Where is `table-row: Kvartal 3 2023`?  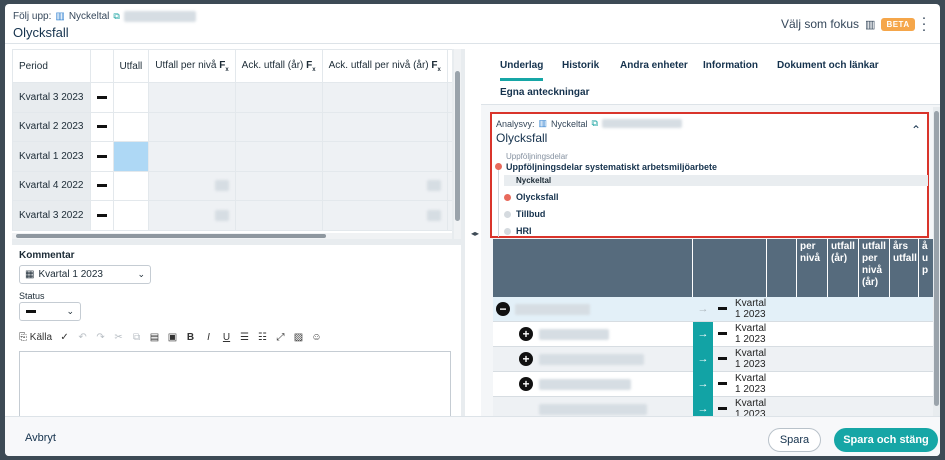
table-row: Kvartal 3 2023 is located at coordinates (232, 97).